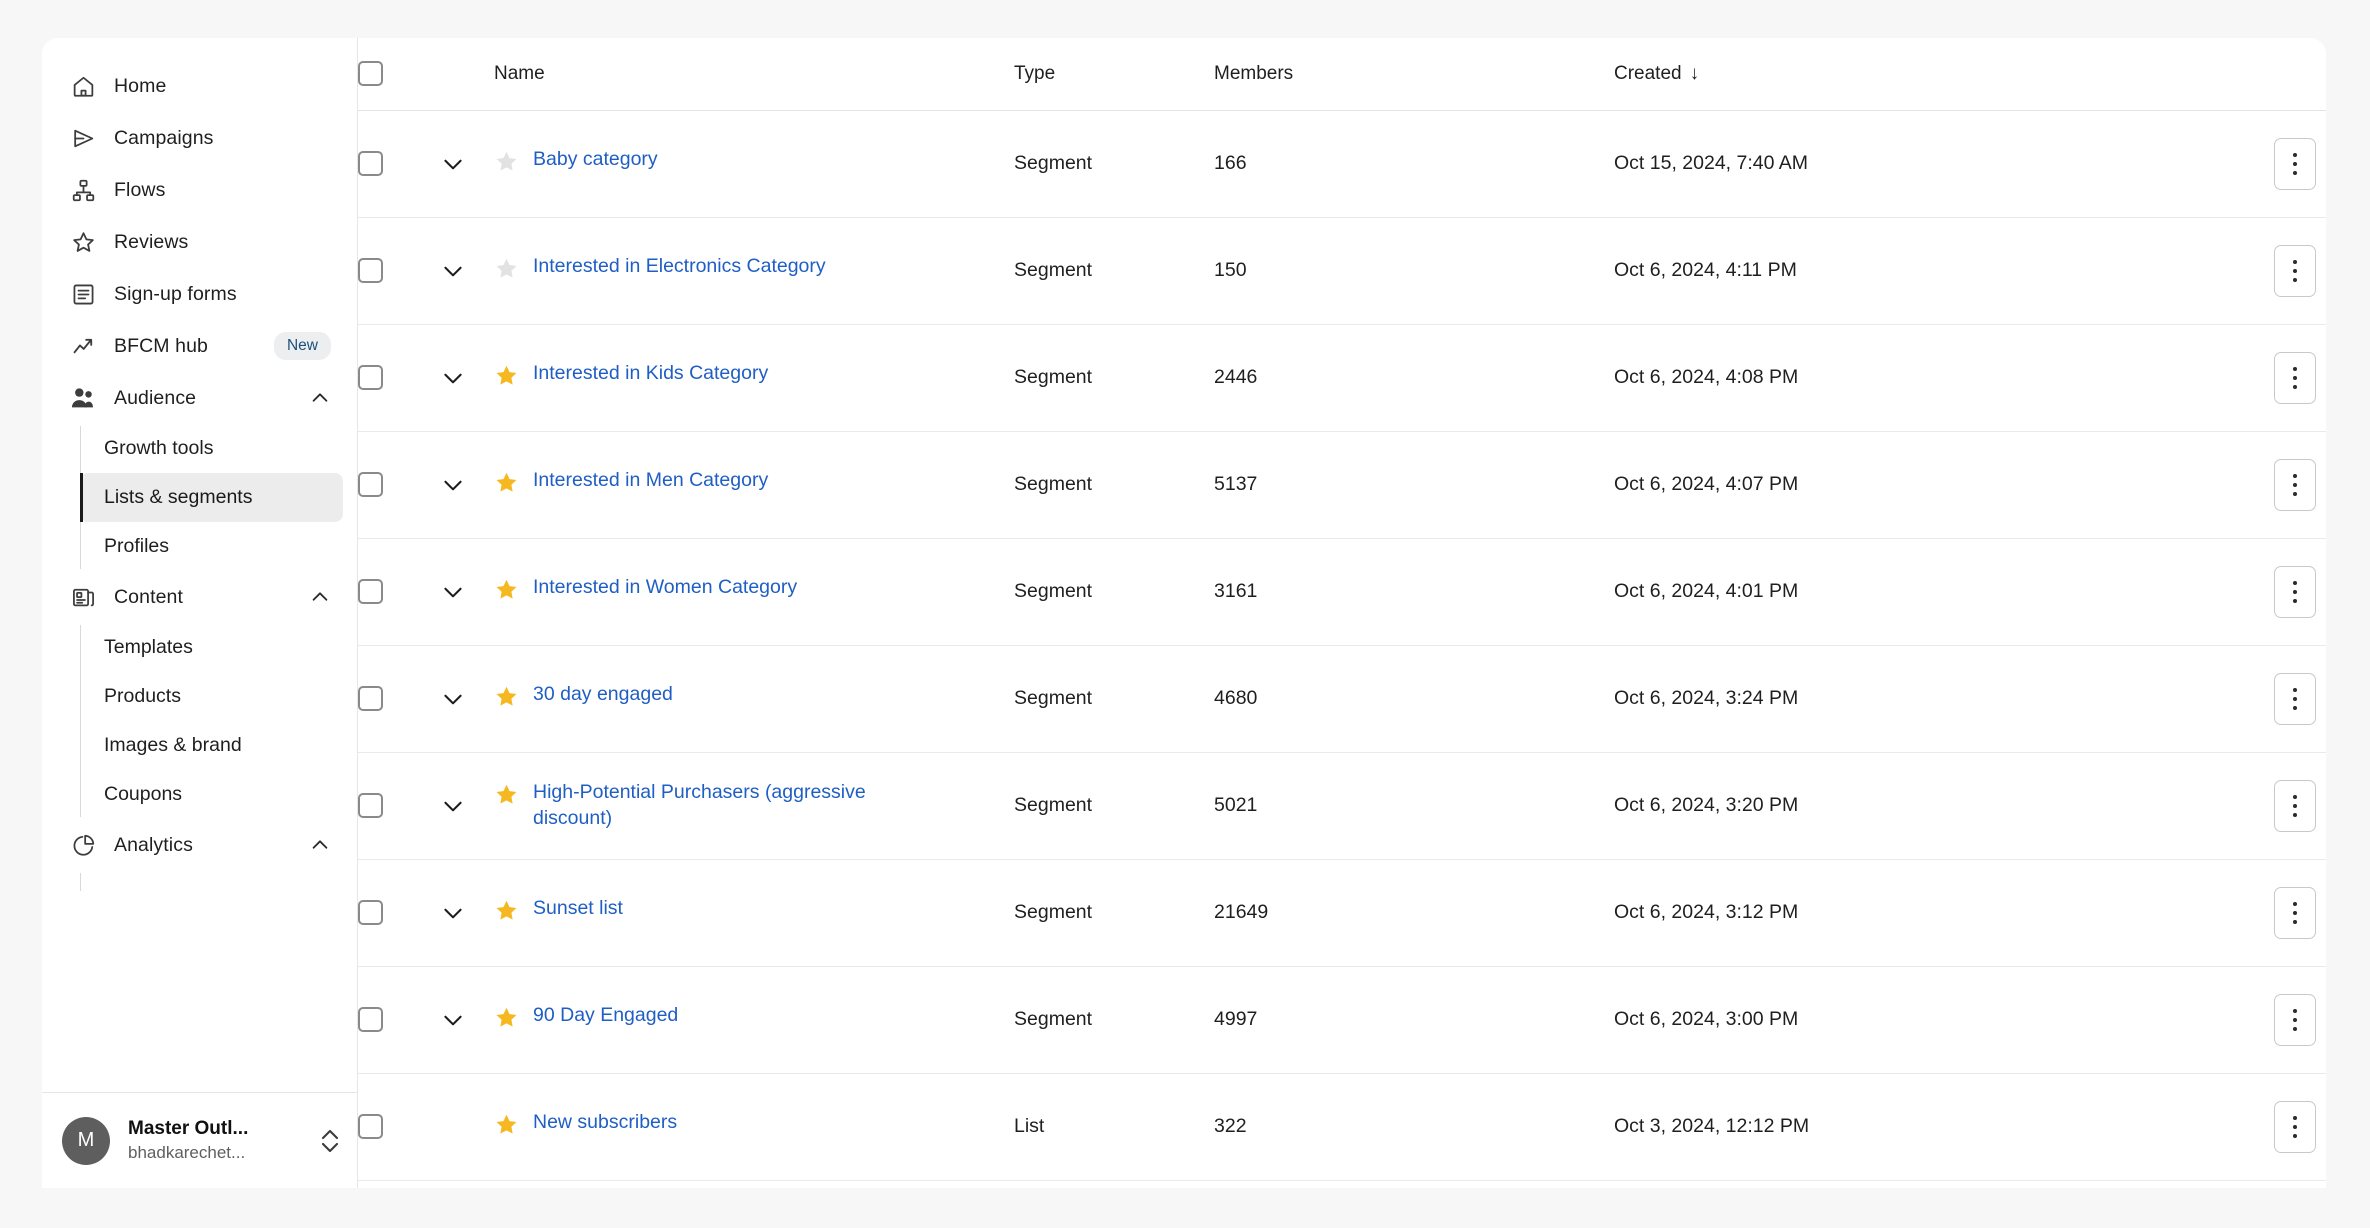  I want to click on column-header-created: Created ↓, so click(1884, 74).